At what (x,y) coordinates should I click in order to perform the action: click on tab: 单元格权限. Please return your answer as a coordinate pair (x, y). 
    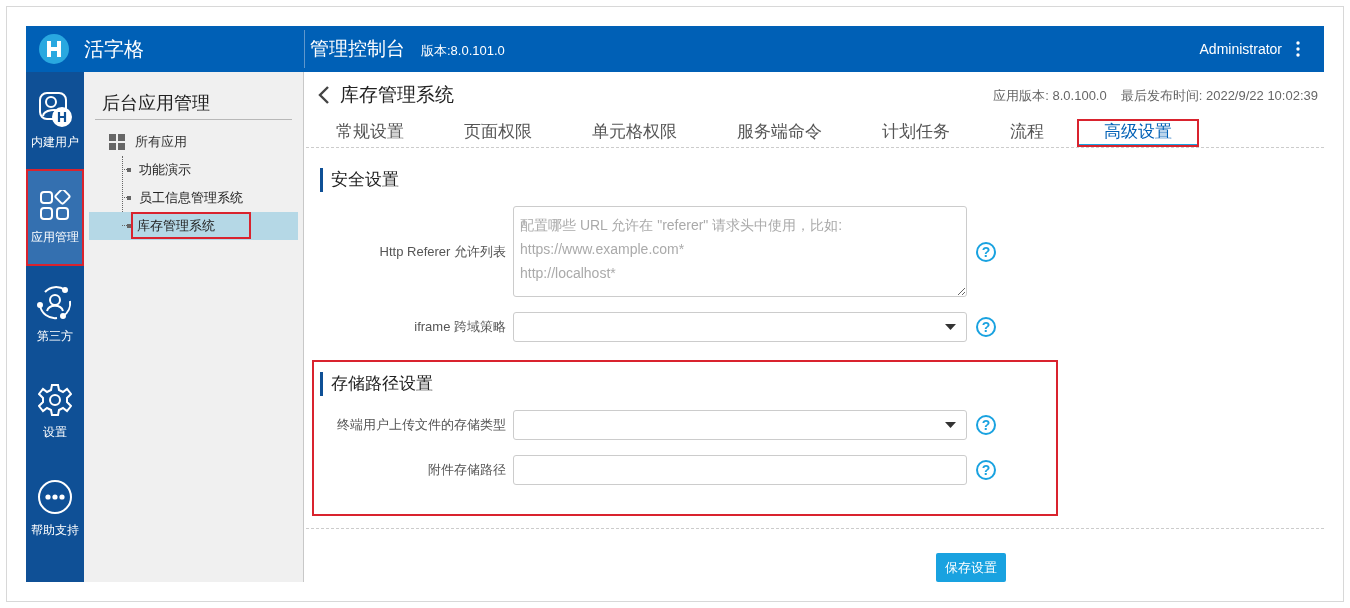
    Looking at the image, I should click on (634, 132).